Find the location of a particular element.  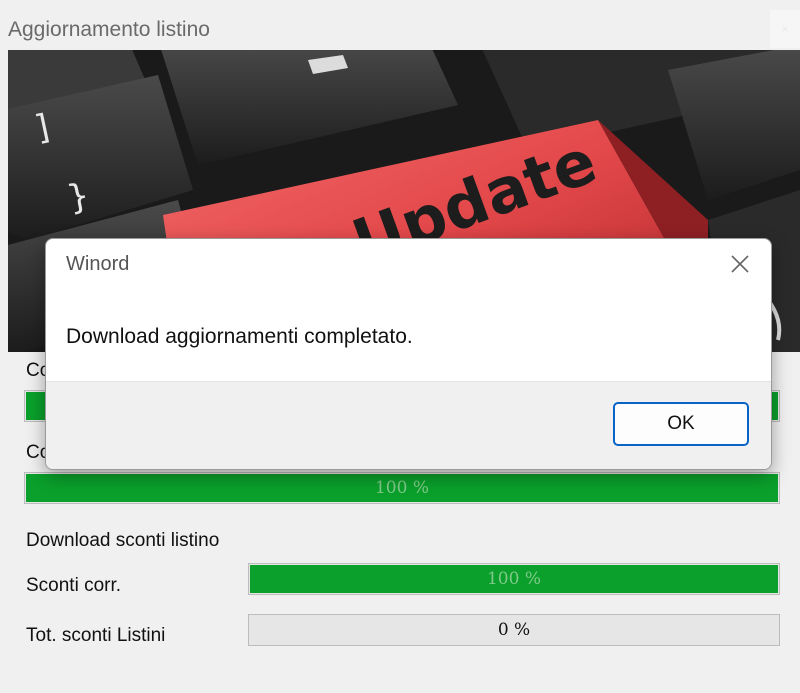

tot-sconti-label: Tot. sconti Listini is located at coordinates (96, 635).